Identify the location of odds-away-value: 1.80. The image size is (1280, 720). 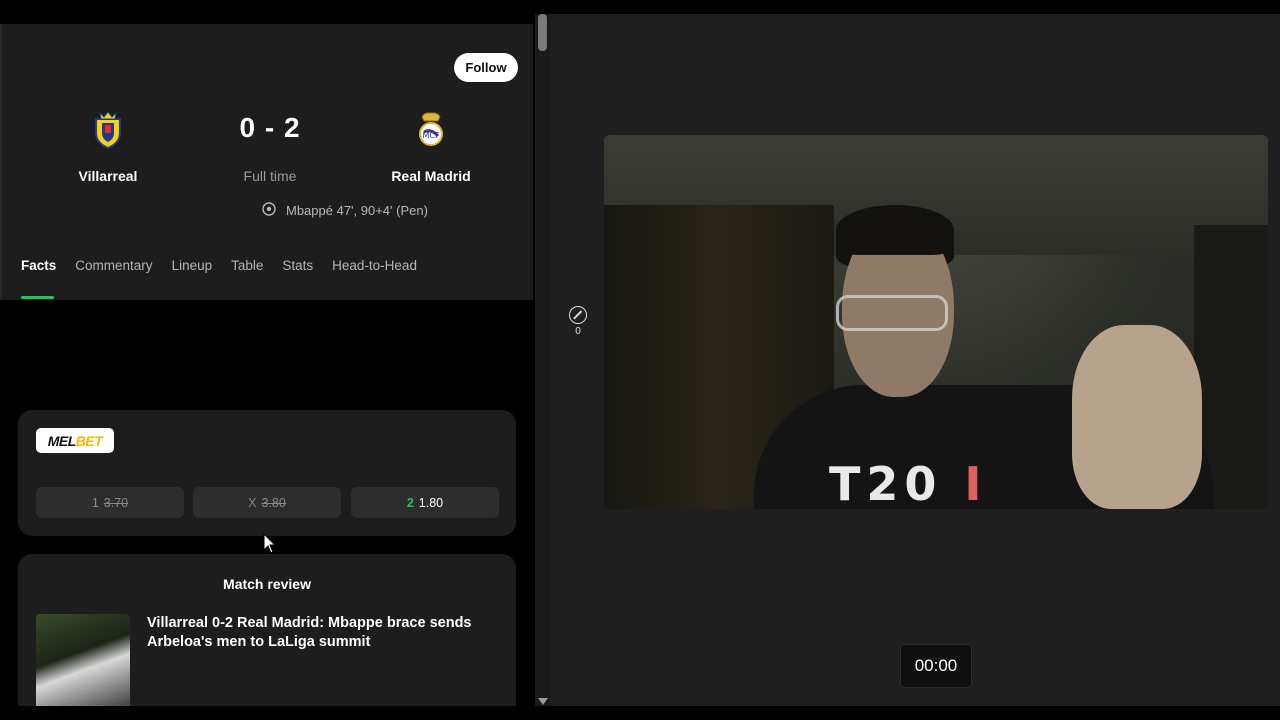
(431, 502).